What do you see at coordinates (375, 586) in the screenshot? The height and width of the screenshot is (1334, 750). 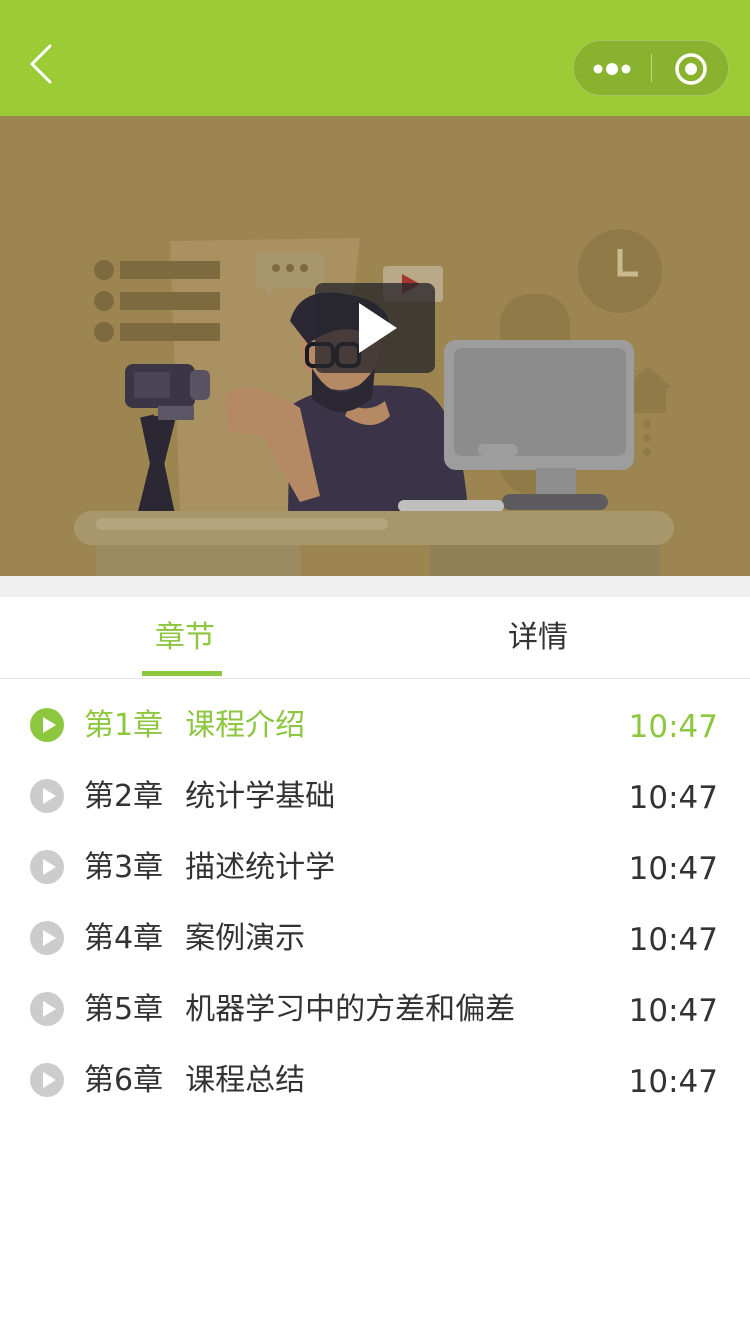 I see `section-divider` at bounding box center [375, 586].